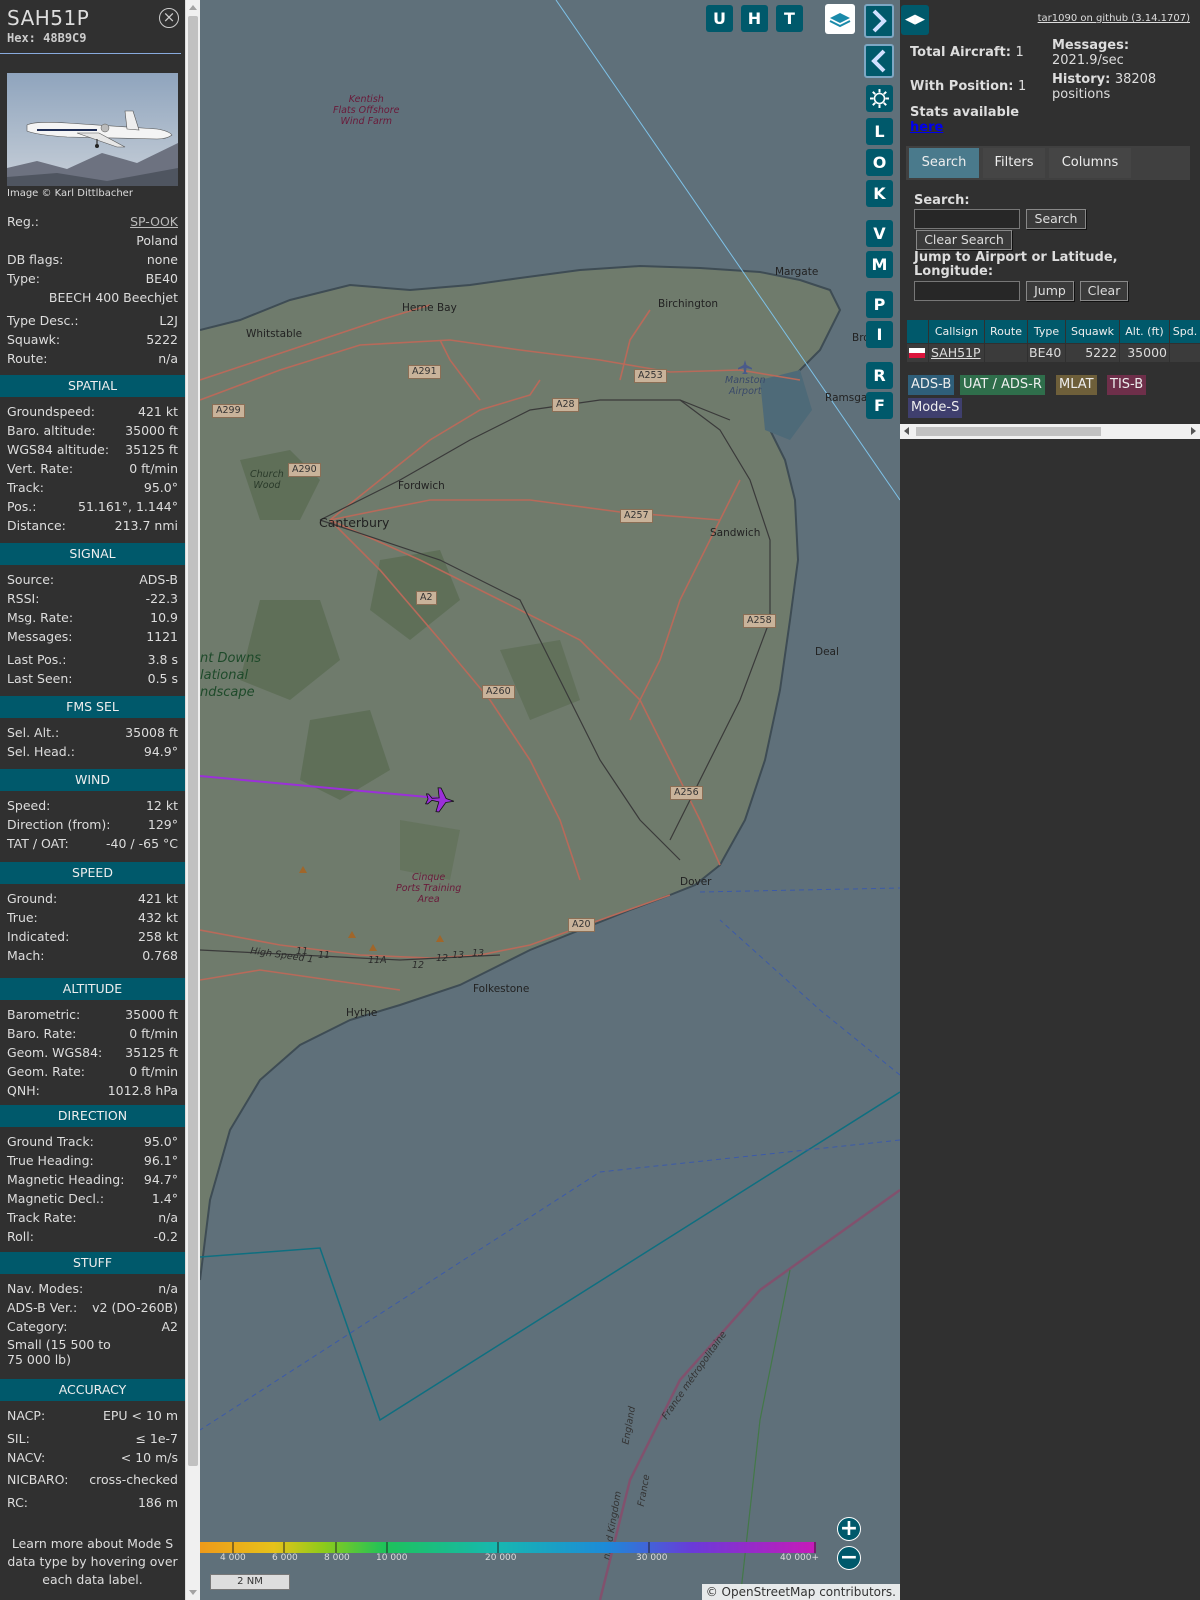 The image size is (1200, 1600). I want to click on search-input, so click(967, 219).